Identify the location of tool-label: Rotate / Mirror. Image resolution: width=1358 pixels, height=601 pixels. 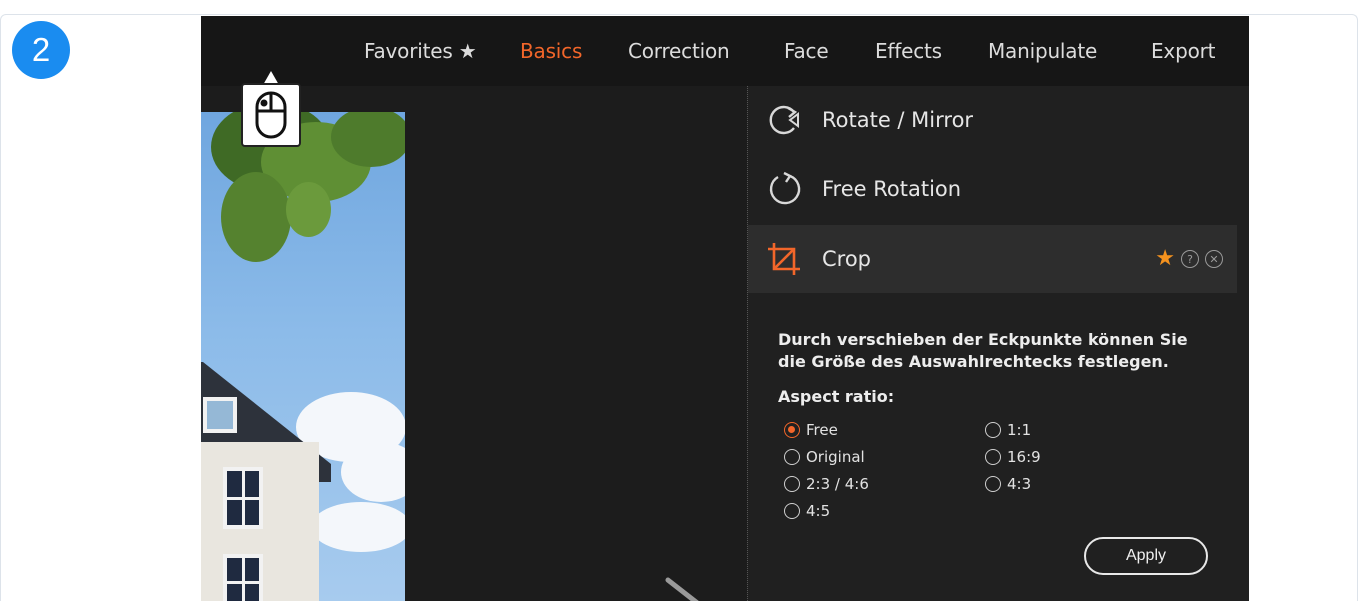
(898, 120).